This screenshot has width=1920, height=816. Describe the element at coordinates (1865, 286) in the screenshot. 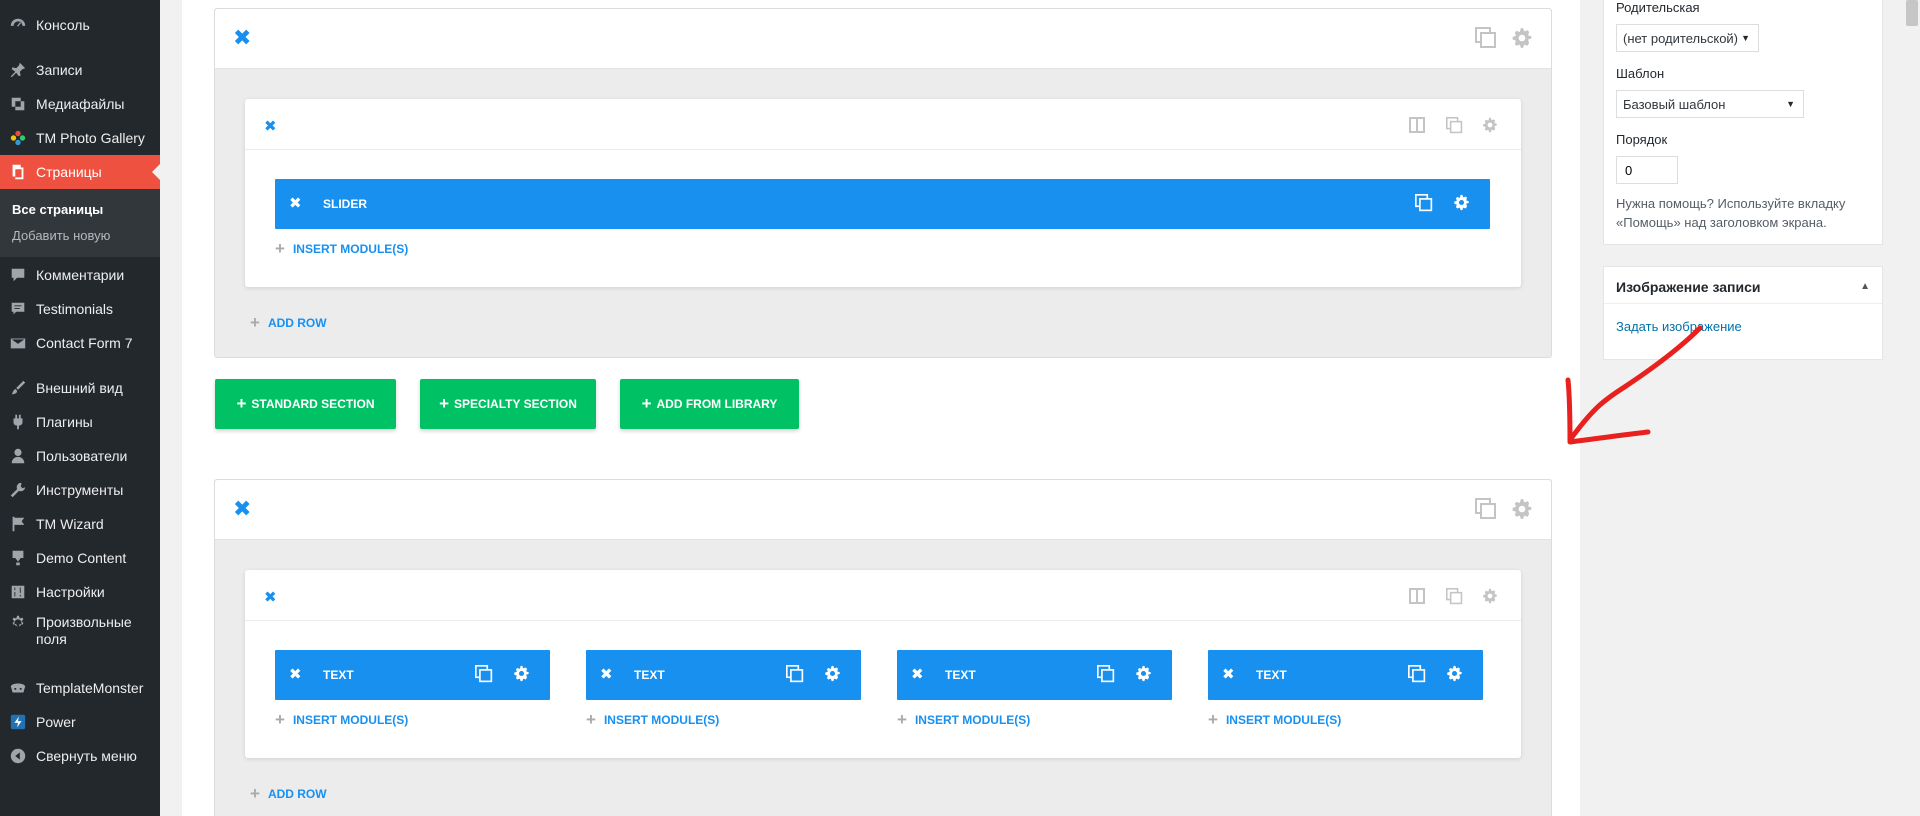

I see `collapse-toggle-icon: ▲` at that location.